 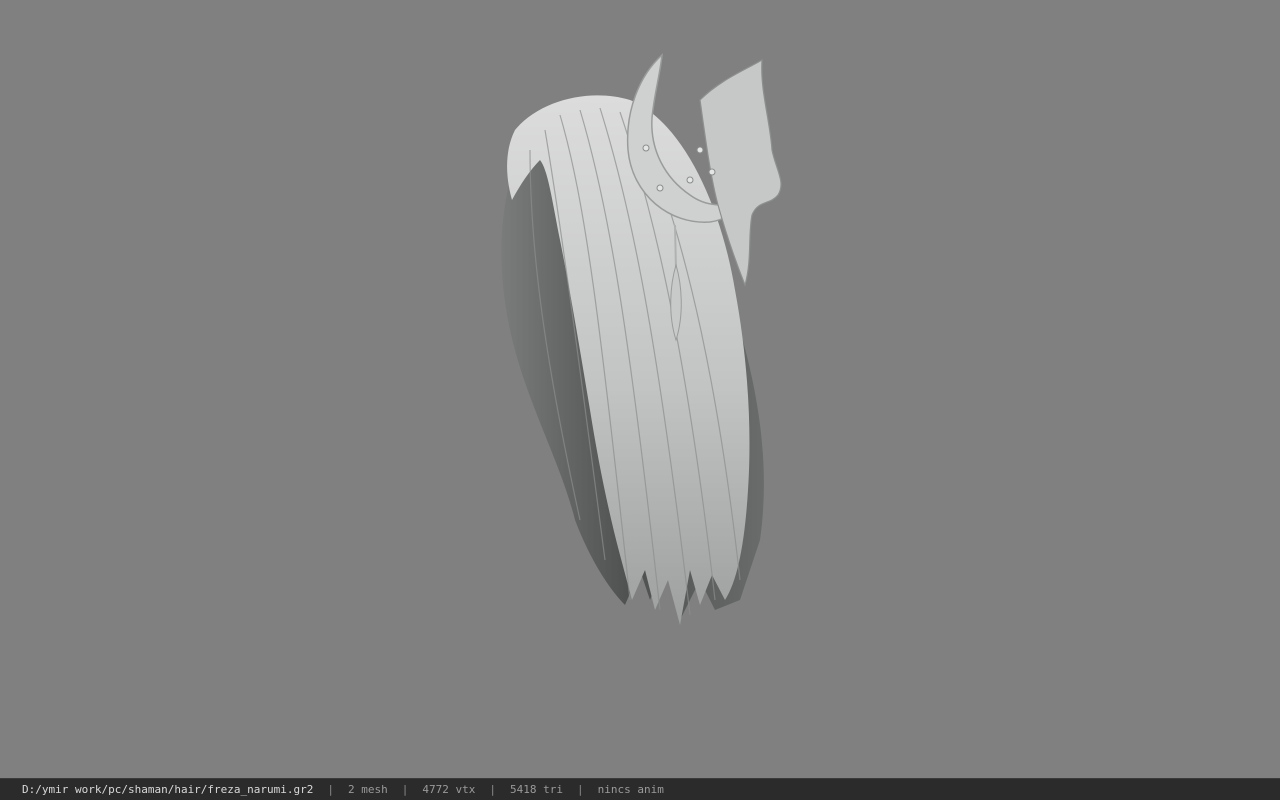 What do you see at coordinates (536, 789) in the screenshot?
I see `triangle-count: 5418 tri` at bounding box center [536, 789].